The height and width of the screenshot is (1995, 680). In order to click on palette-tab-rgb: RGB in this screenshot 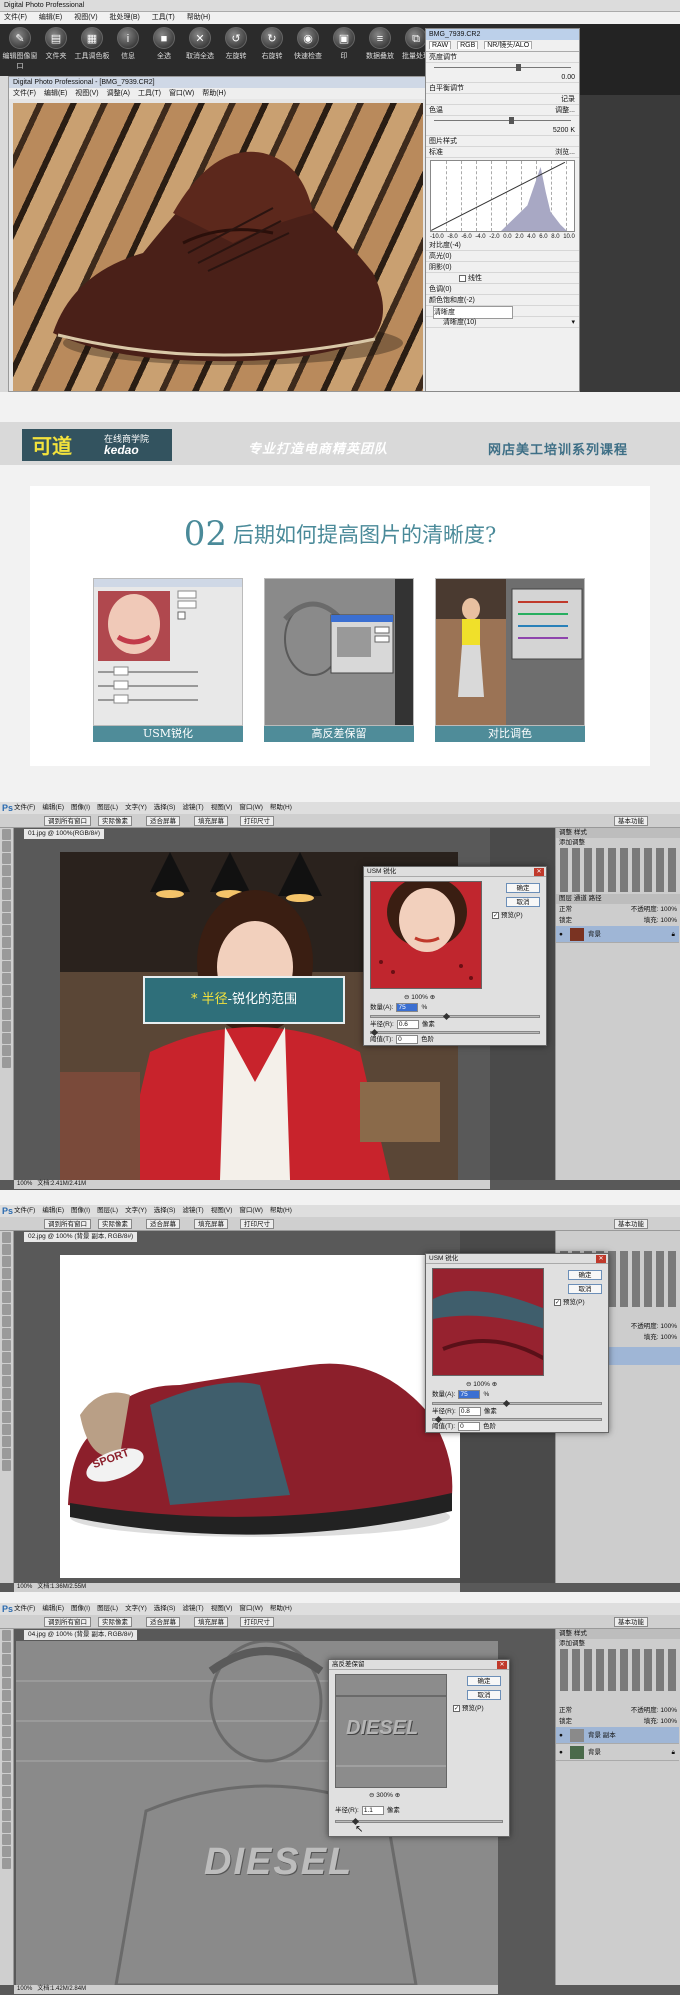, I will do `click(468, 45)`.